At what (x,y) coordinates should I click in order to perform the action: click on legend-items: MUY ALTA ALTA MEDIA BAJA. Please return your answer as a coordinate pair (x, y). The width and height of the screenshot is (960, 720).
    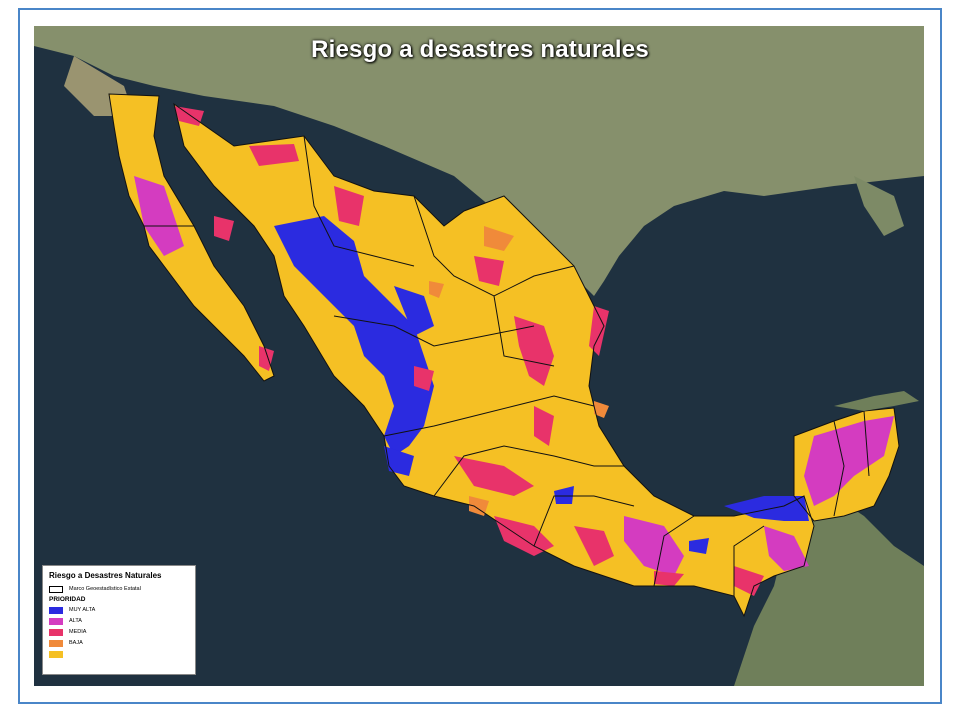
    Looking at the image, I should click on (119, 632).